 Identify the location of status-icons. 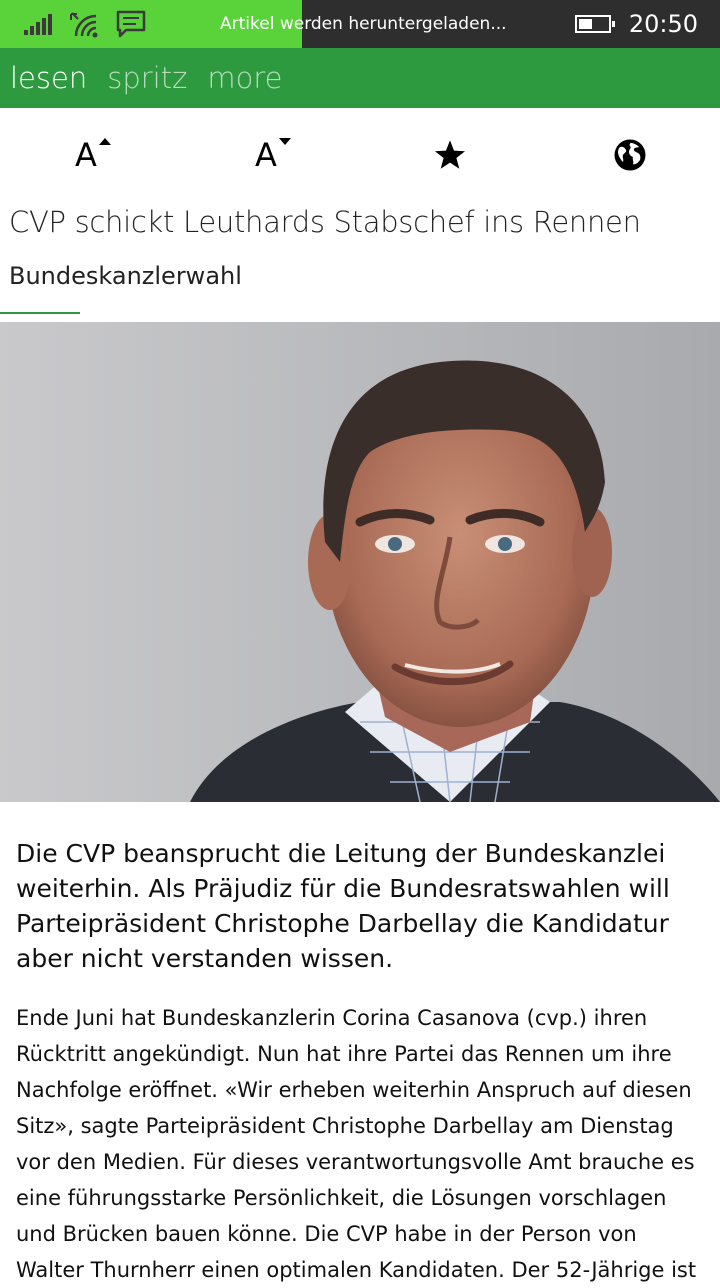
(84, 24).